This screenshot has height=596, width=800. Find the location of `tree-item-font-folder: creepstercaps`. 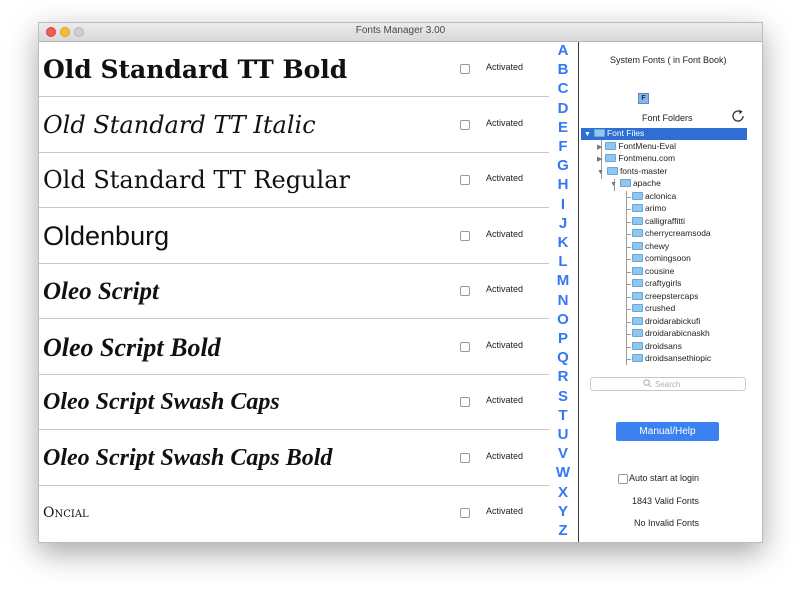

tree-item-font-folder: creepstercaps is located at coordinates (665, 297).